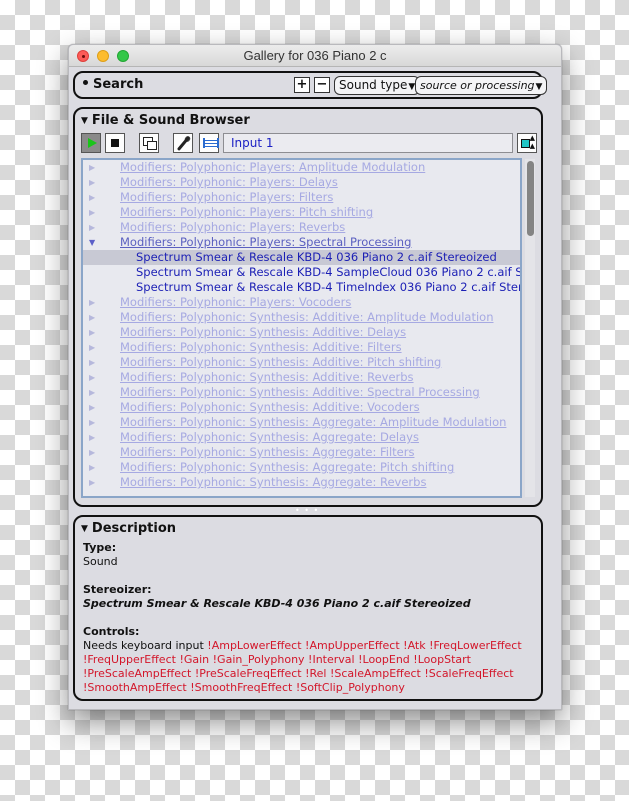 This screenshot has height=801, width=629. I want to click on input-field: Input 1, so click(368, 143).